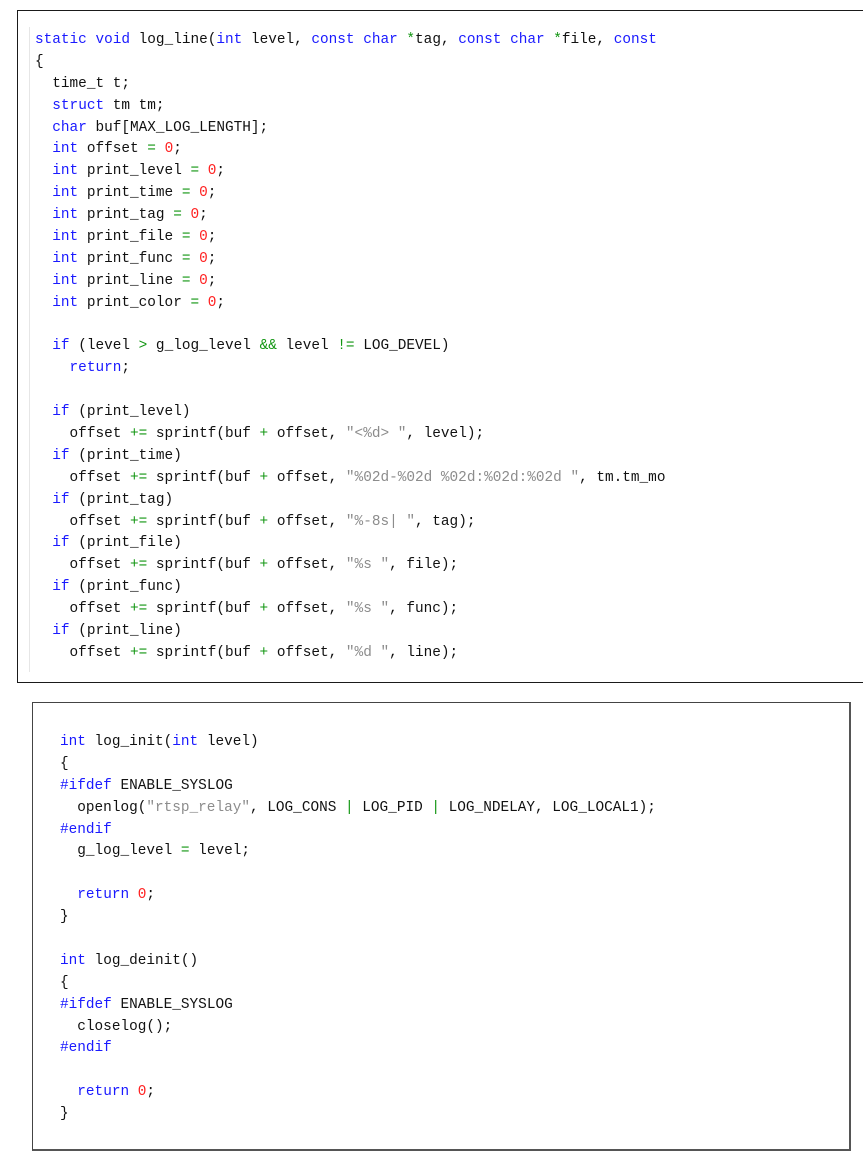  What do you see at coordinates (350, 238) in the screenshot?
I see `code-line: int print_file = 0;` at bounding box center [350, 238].